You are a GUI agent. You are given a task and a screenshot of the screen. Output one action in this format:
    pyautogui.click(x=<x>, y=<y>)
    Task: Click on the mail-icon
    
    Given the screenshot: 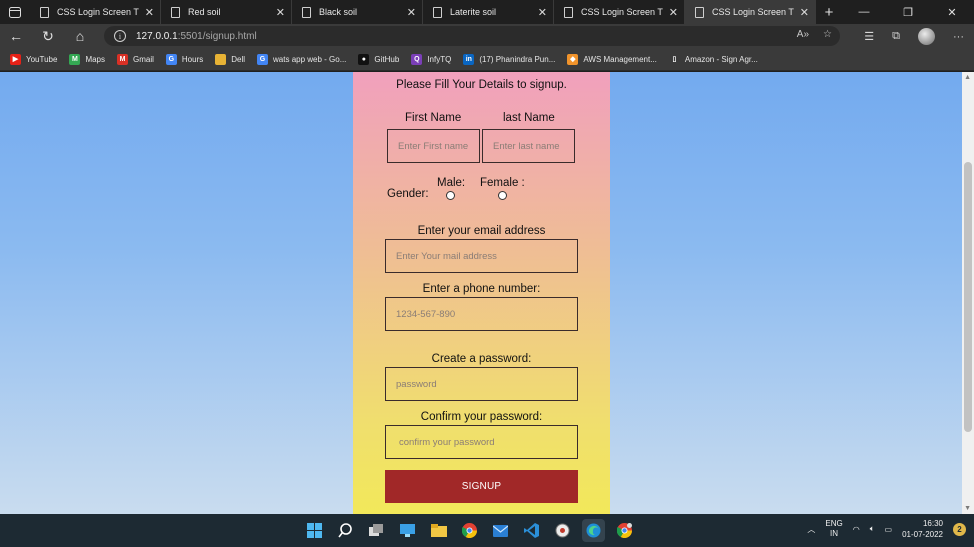 What is the action you would take?
    pyautogui.click(x=500, y=530)
    